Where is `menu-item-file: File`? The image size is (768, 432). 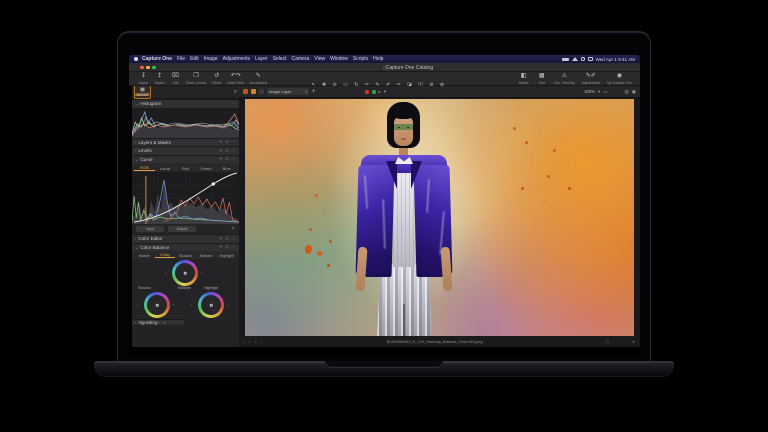
menu-item-file: File is located at coordinates (181, 59).